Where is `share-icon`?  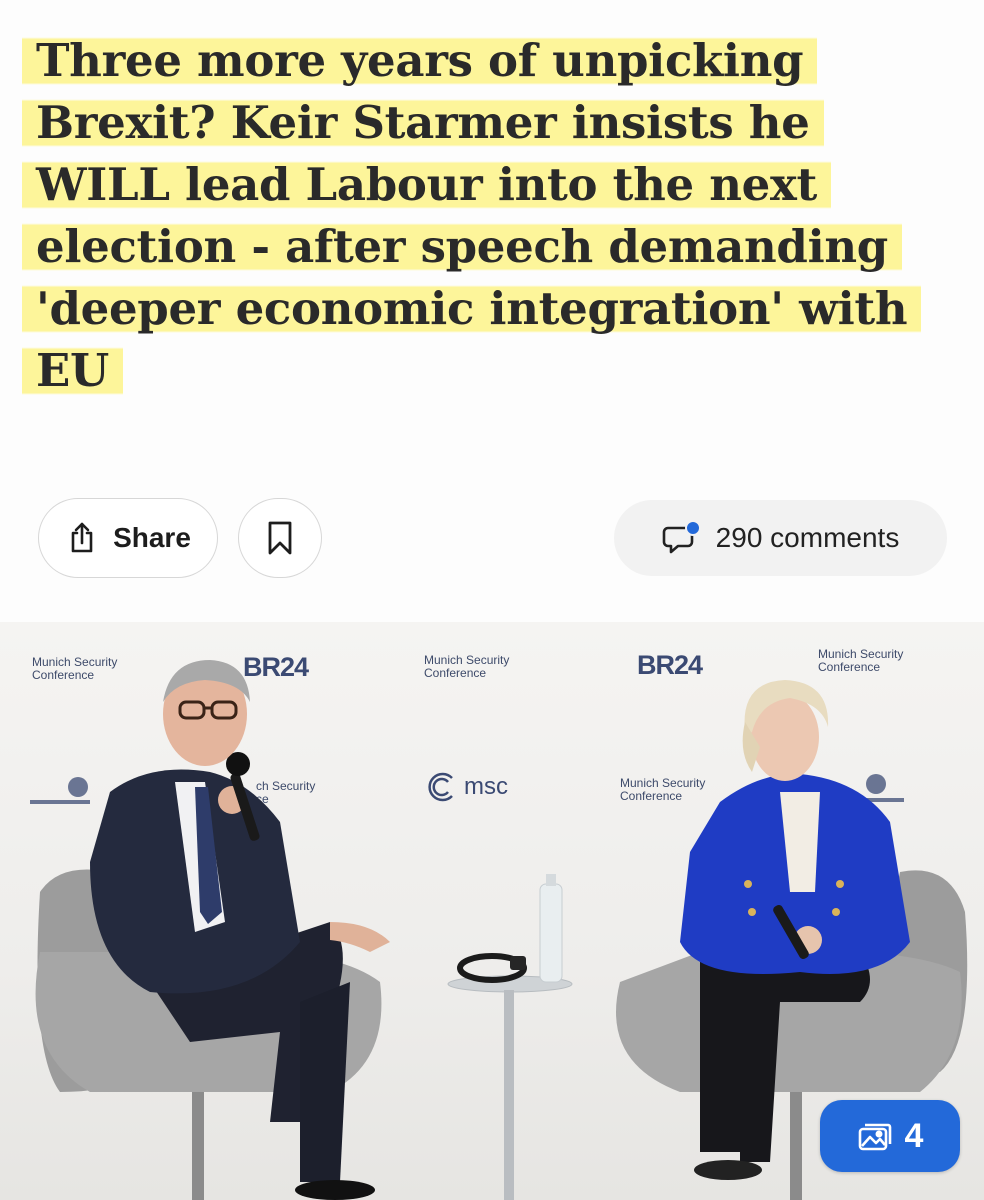
share-icon is located at coordinates (82, 538).